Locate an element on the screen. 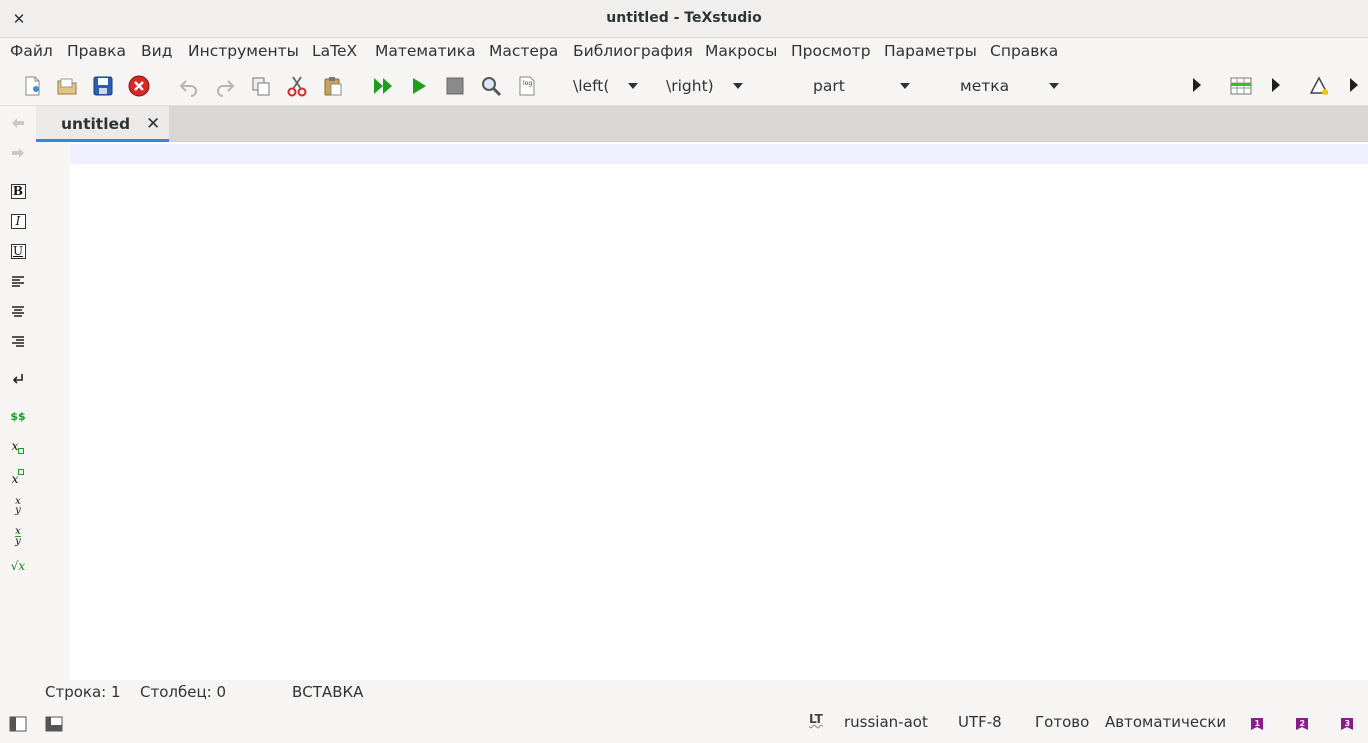  superscript-button: x is located at coordinates (18, 476).